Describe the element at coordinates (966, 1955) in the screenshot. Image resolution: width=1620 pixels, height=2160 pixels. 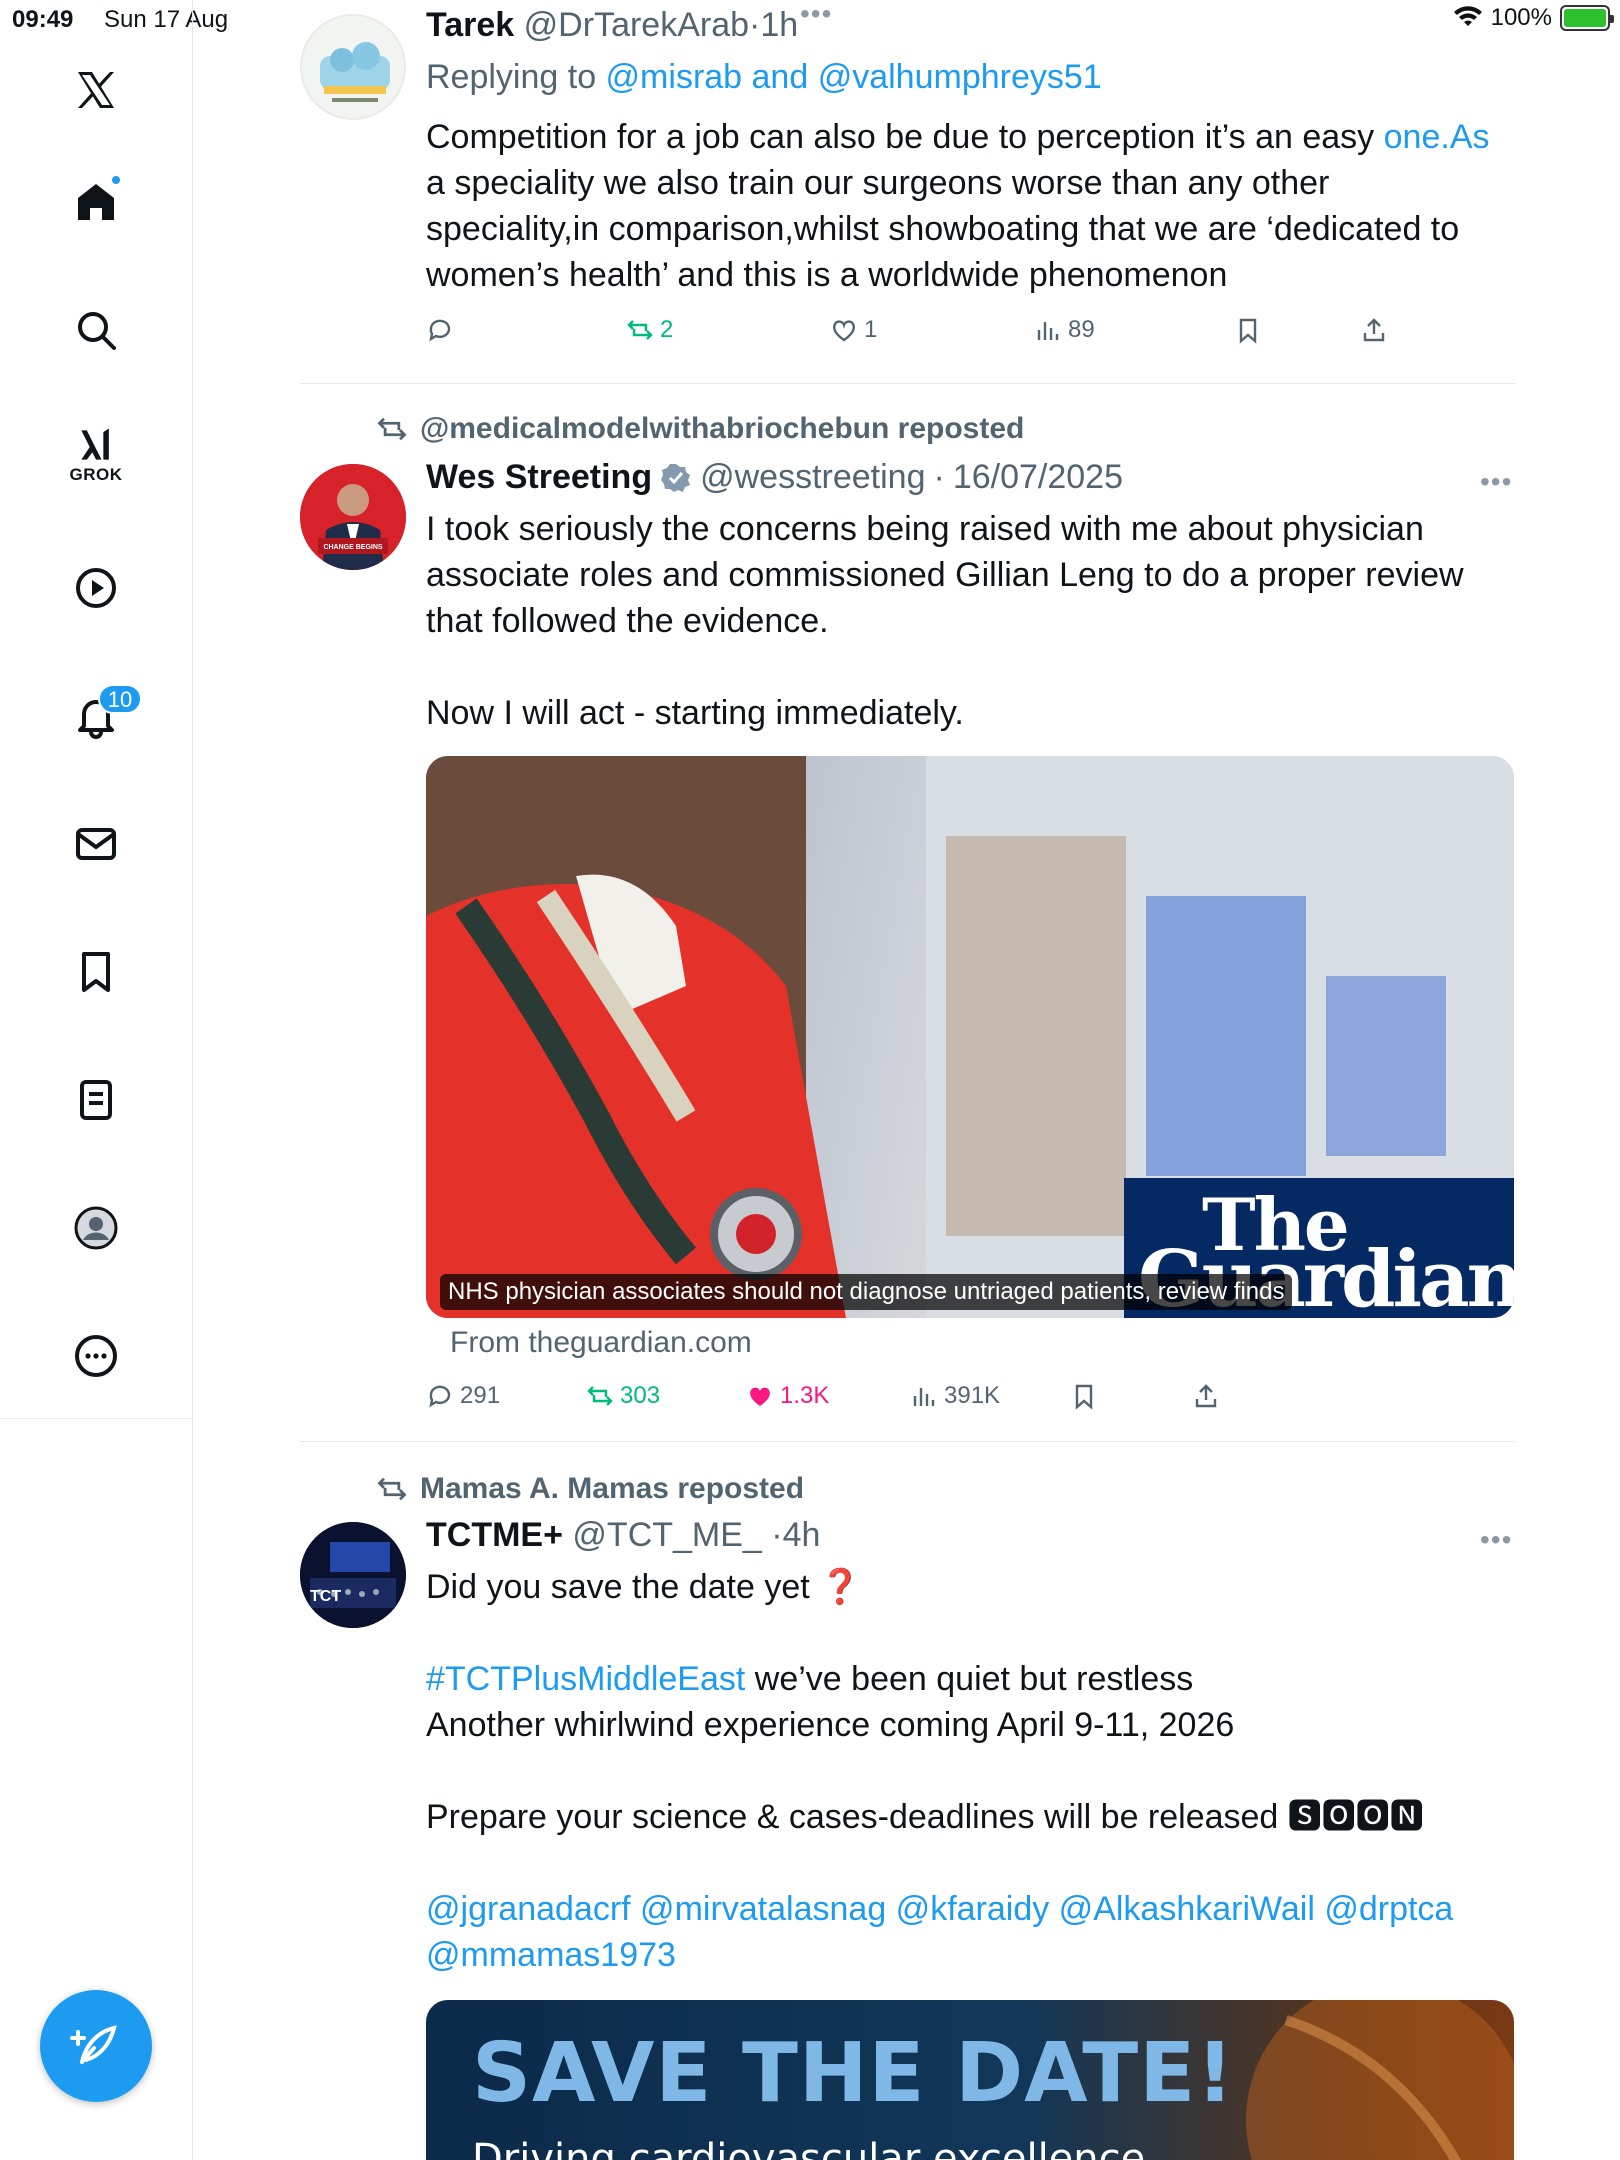
I see `mentions-line: @mmamas1973` at that location.